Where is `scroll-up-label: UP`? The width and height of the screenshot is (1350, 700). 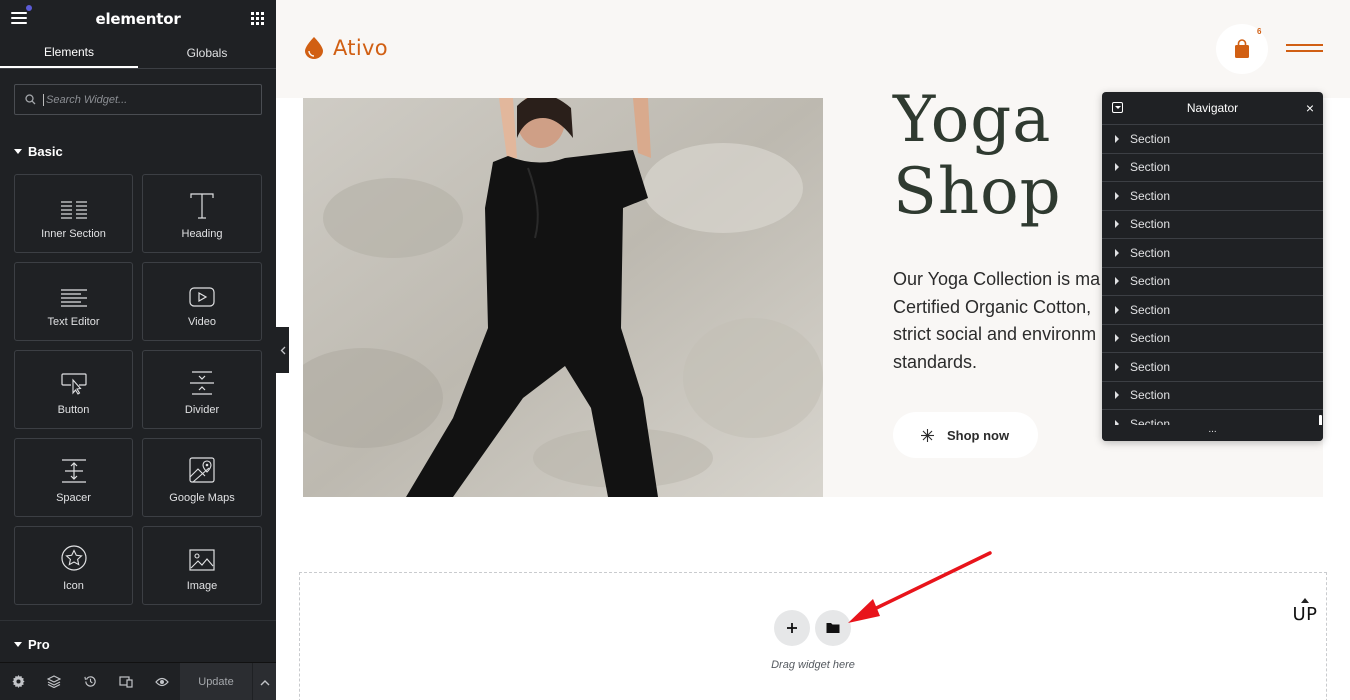 scroll-up-label: UP is located at coordinates (1305, 614).